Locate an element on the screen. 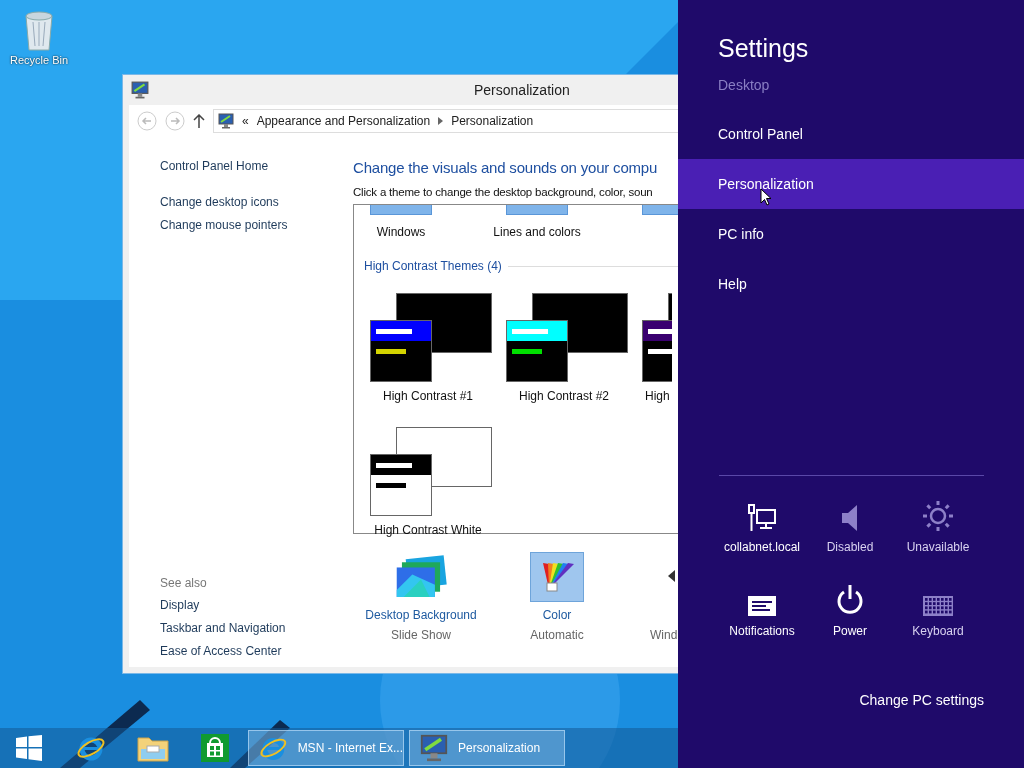  quick-setting-label: Notifications is located at coordinates (762, 631).